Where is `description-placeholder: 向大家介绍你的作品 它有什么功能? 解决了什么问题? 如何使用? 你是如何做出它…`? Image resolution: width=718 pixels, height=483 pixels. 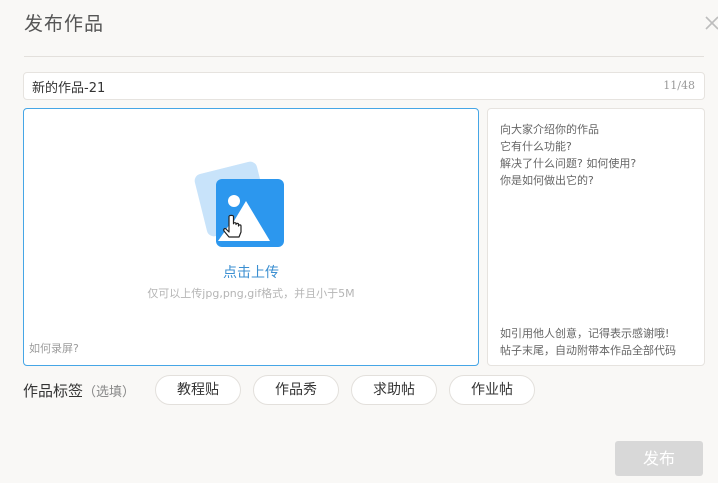 description-placeholder: 向大家介绍你的作品 它有什么功能? 解决了什么问题? 如何使用? 你是如何做出它… is located at coordinates (568, 155).